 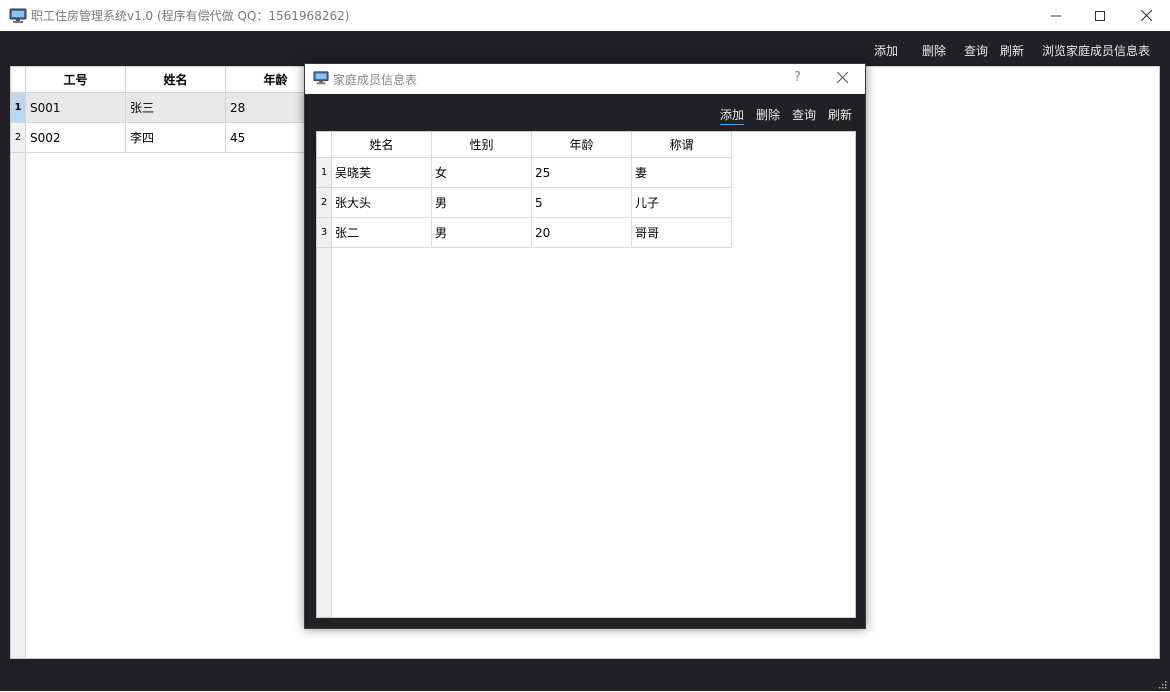 I want to click on minimize-button, so click(x=1056, y=15).